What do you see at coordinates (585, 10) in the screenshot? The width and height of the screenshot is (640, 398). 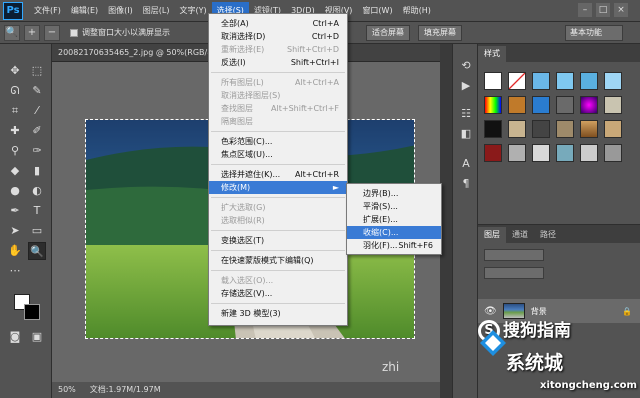 I see `minimize-icon: –` at bounding box center [585, 10].